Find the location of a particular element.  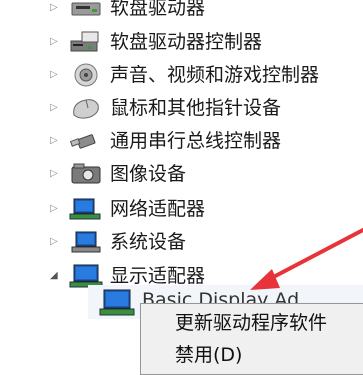

tree-item-floppy-drive: ▷ 软盘驱动器 is located at coordinates (181, 12).